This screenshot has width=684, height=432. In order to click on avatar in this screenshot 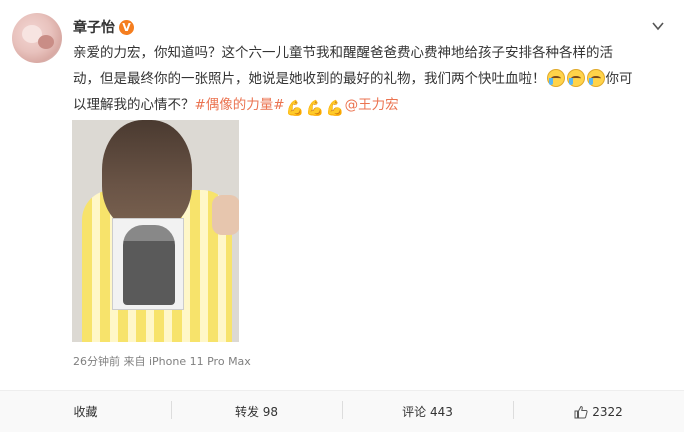, I will do `click(37, 38)`.